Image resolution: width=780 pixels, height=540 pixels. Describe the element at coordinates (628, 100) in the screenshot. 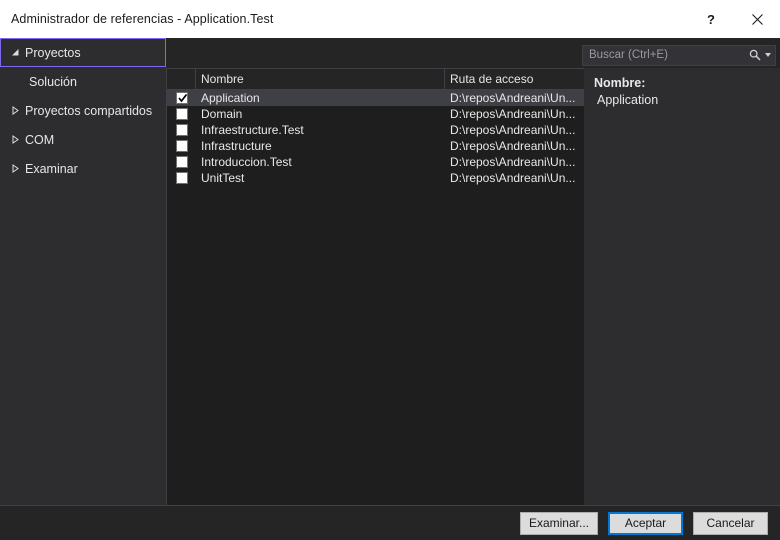

I see `detail-name-value: Application` at that location.